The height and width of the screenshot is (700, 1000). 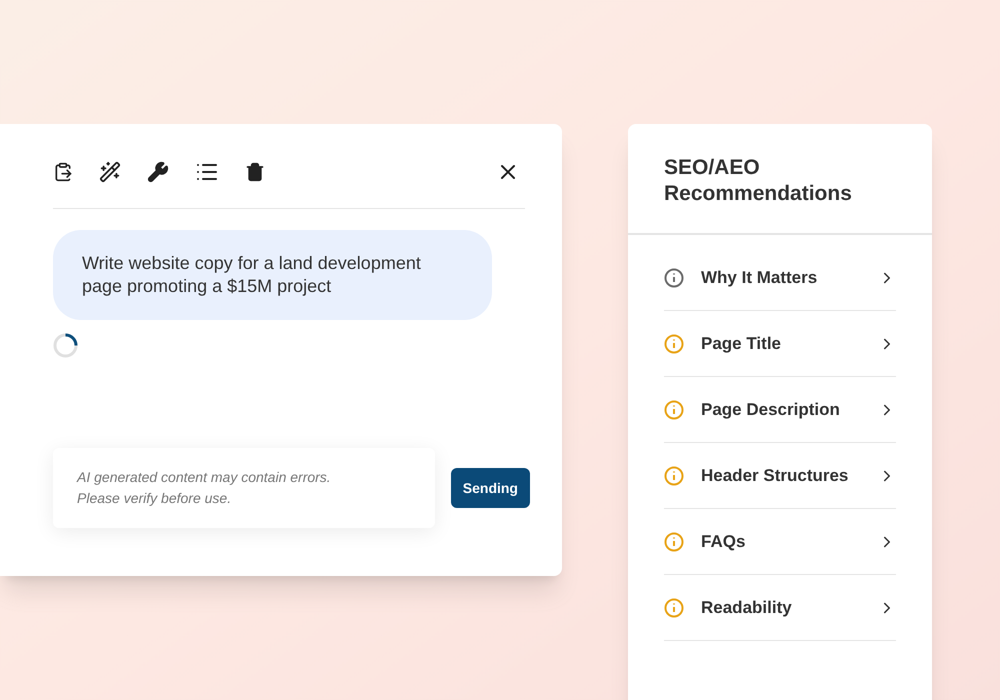 What do you see at coordinates (780, 542) in the screenshot?
I see `recommendation-item: FAQs` at bounding box center [780, 542].